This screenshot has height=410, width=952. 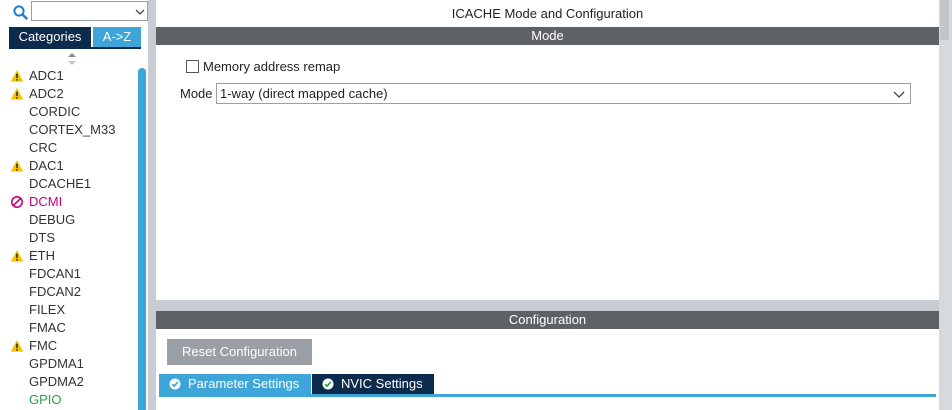 What do you see at coordinates (945, 205) in the screenshot?
I see `right-scrollbar-track` at bounding box center [945, 205].